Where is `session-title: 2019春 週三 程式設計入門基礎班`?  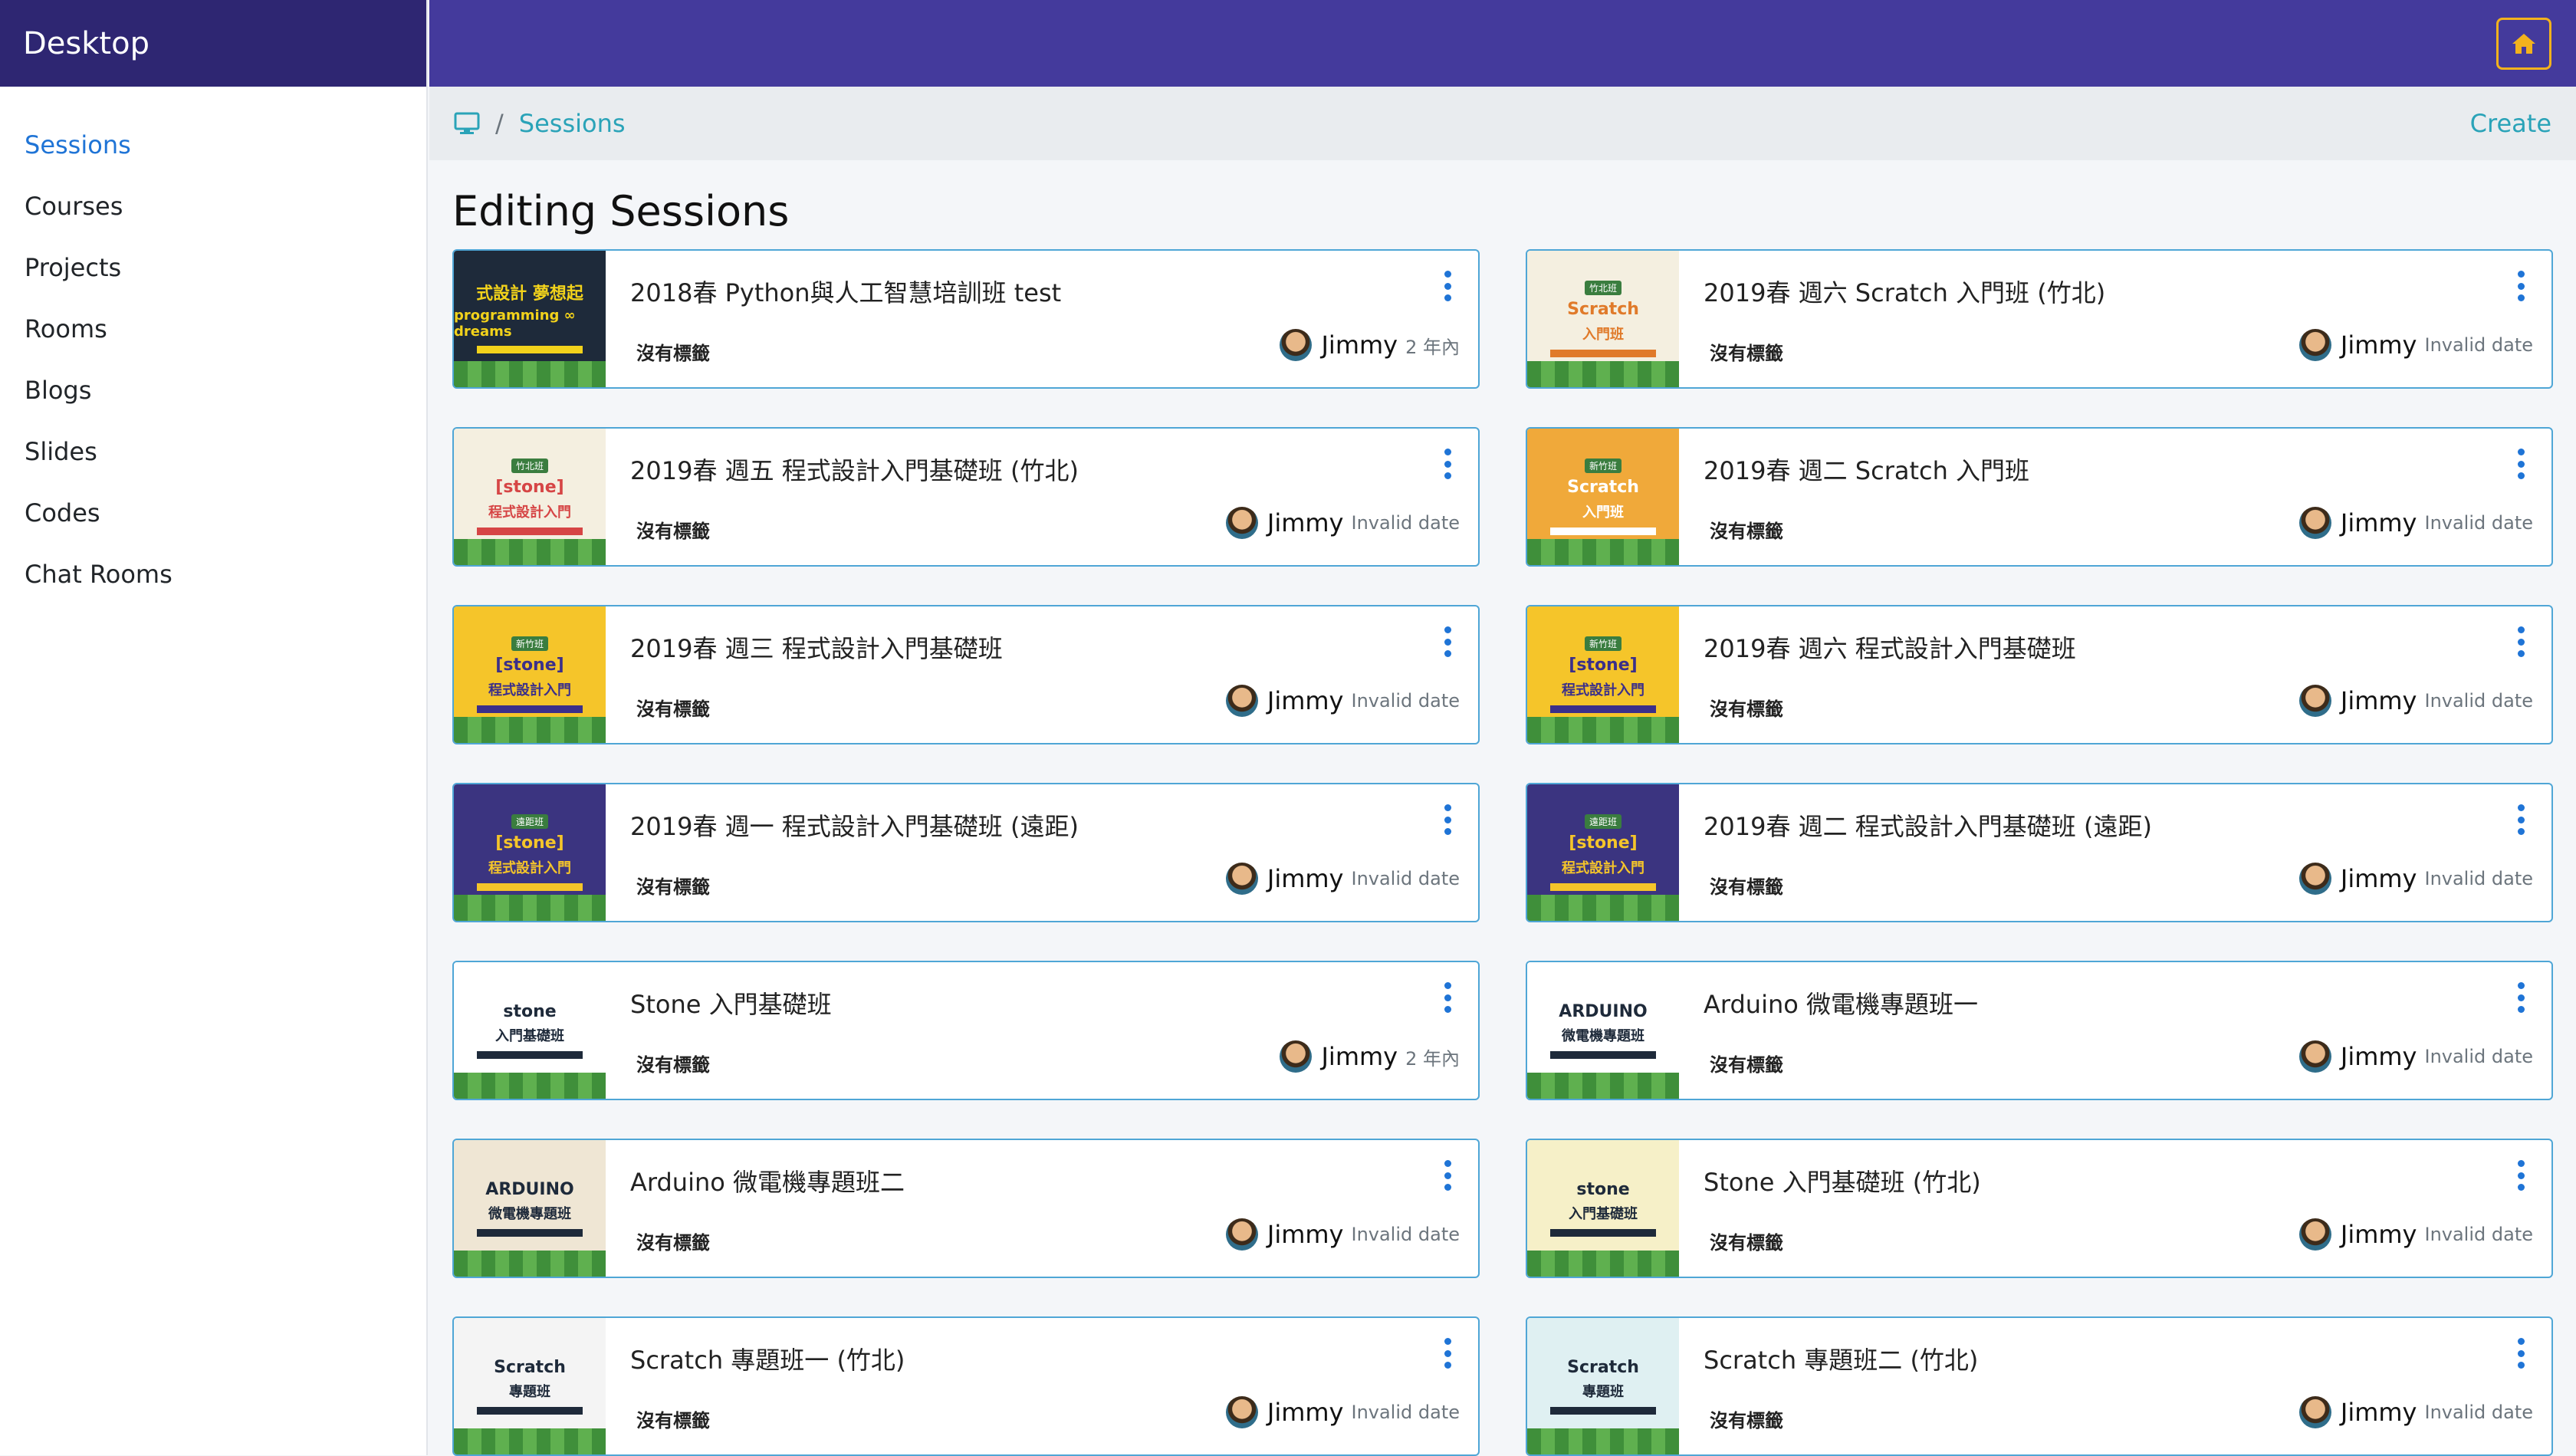 session-title: 2019春 週三 程式設計入門基礎班 is located at coordinates (816, 647).